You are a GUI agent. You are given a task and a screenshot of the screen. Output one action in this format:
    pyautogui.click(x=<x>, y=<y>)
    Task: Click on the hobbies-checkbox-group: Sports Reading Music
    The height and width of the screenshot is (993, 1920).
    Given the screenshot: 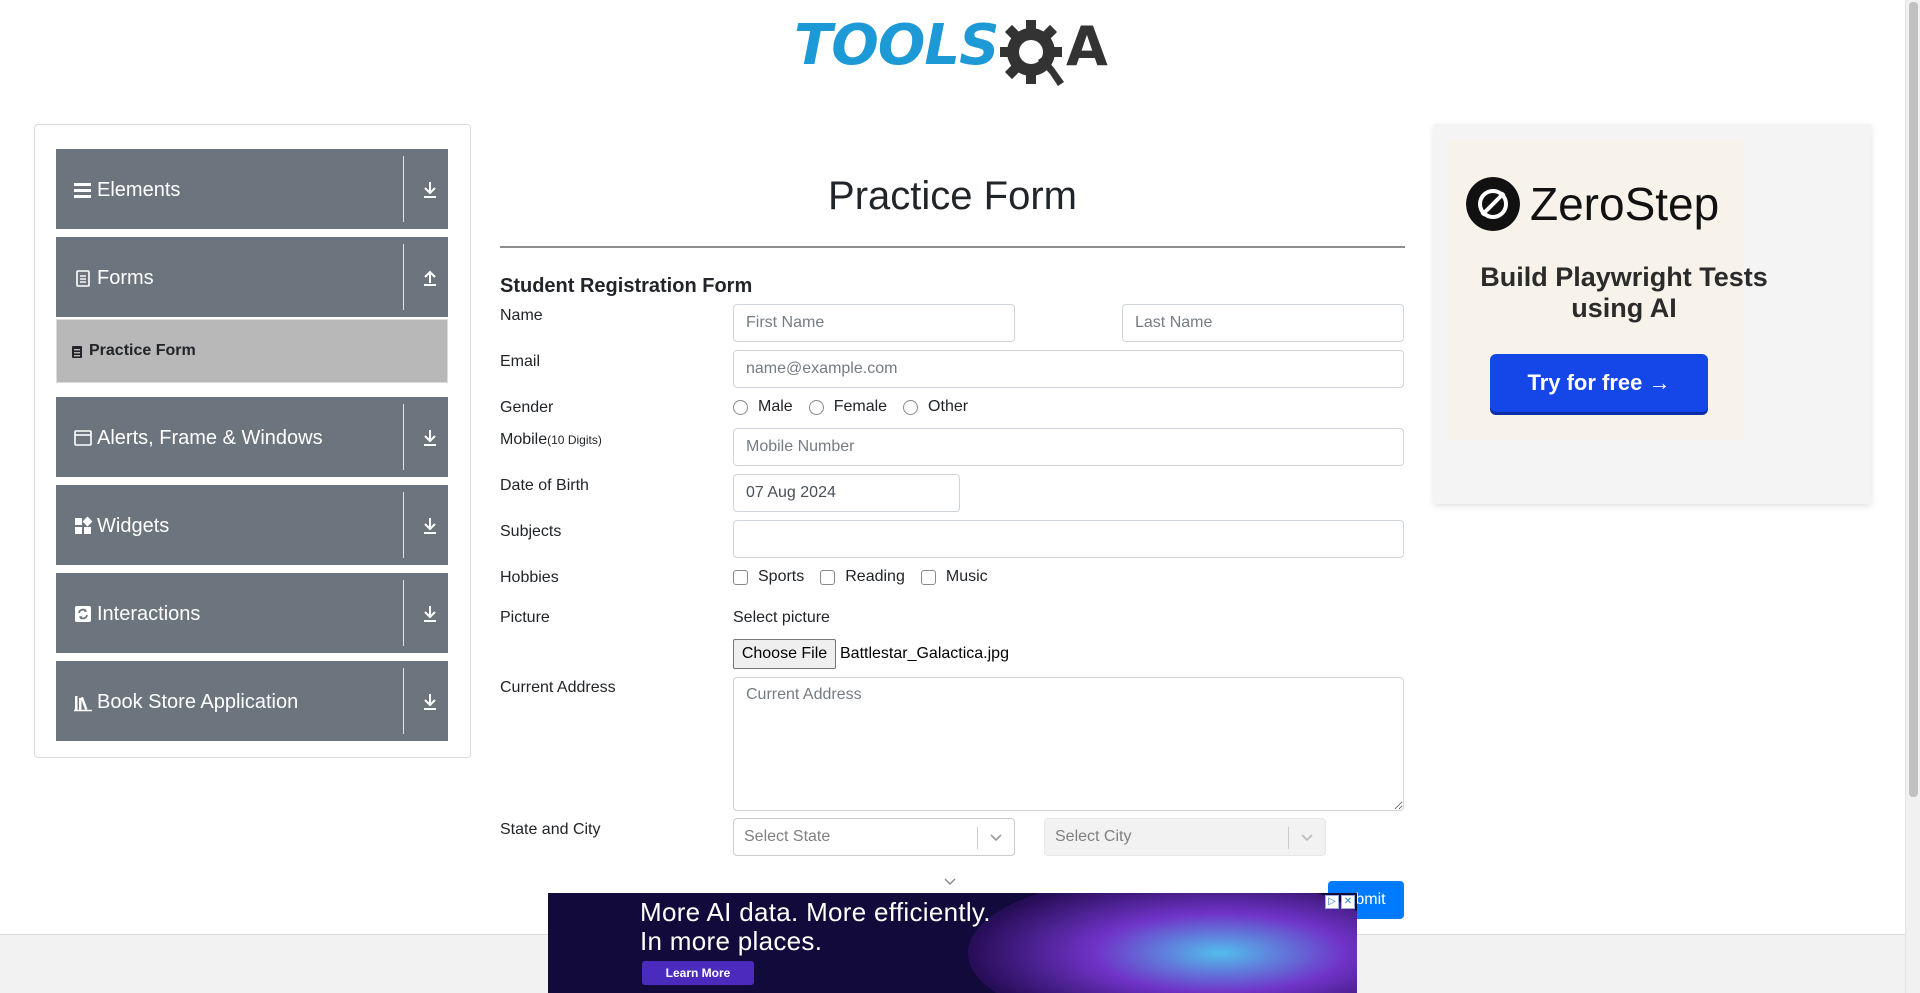 What is the action you would take?
    pyautogui.click(x=868, y=577)
    